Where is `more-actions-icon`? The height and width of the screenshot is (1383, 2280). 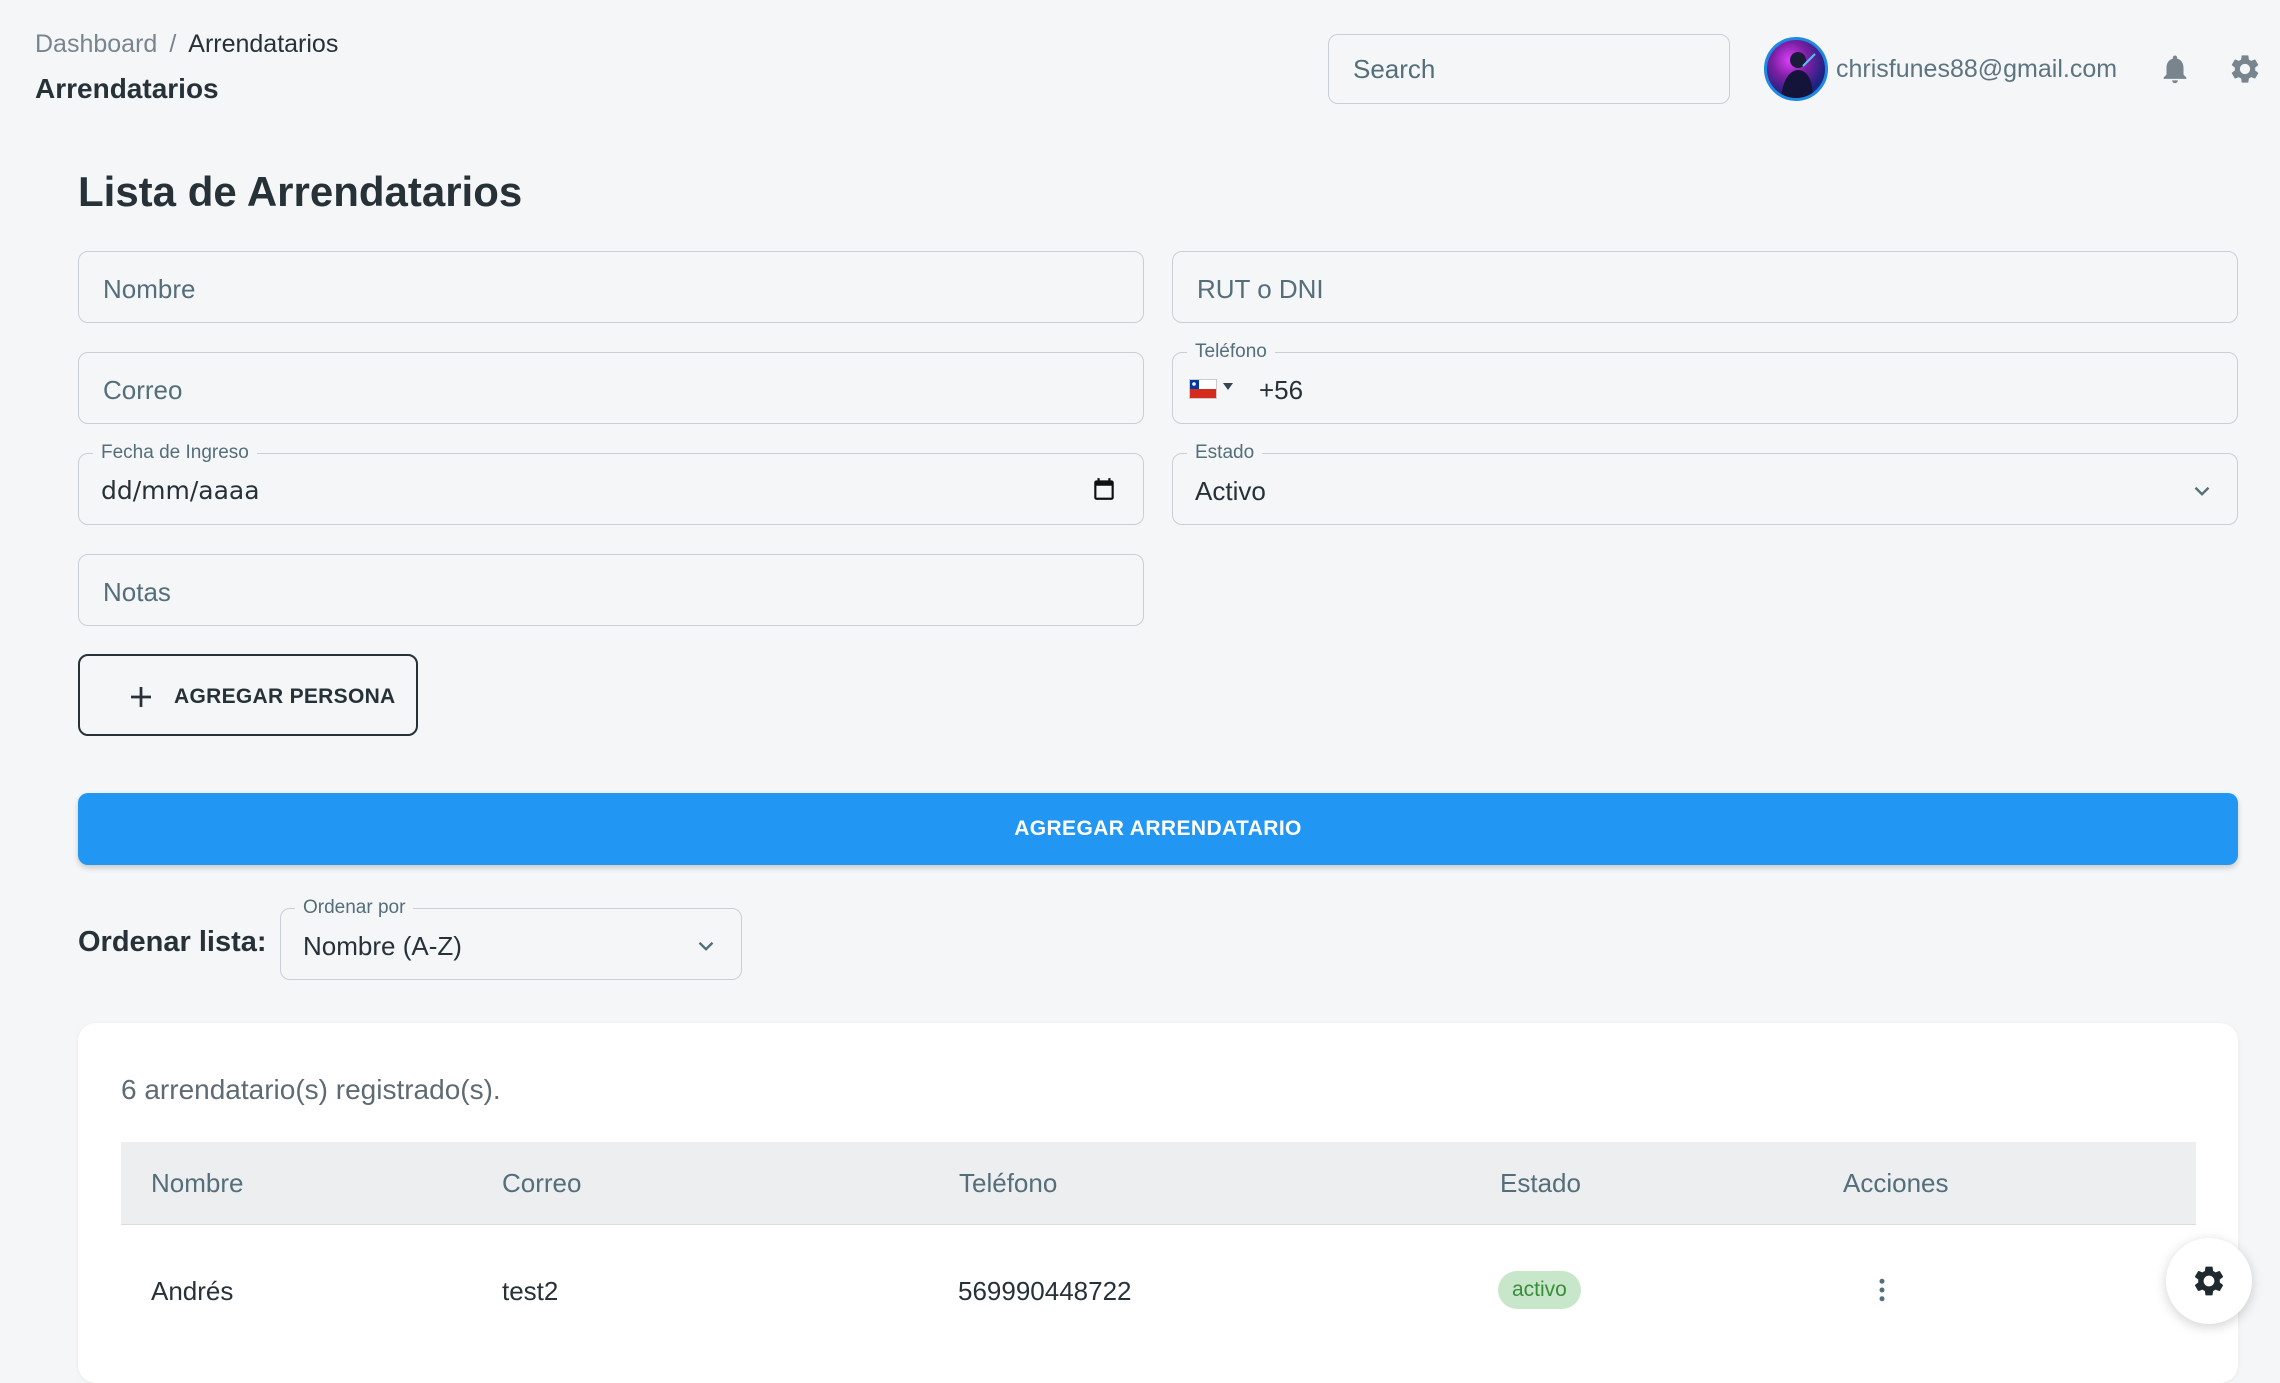
more-actions-icon is located at coordinates (1882, 1290).